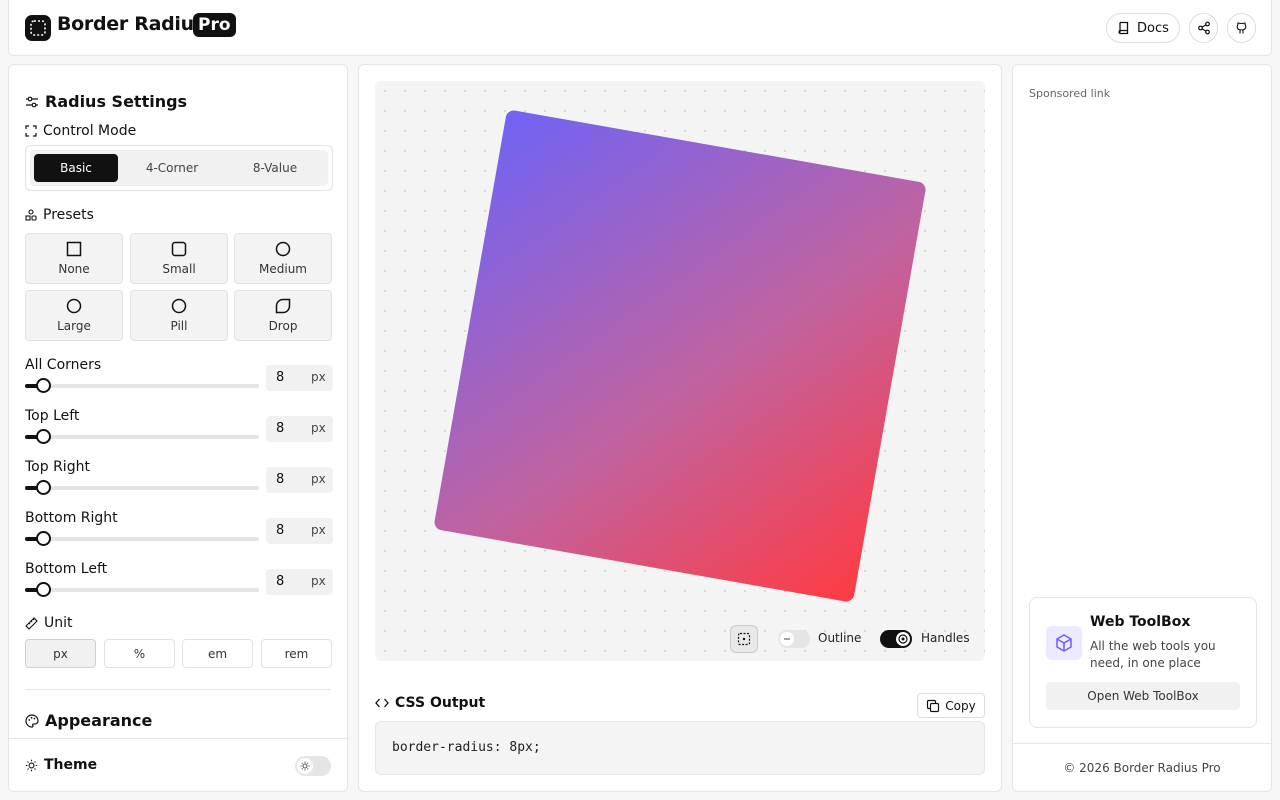 Image resolution: width=1280 pixels, height=800 pixels. What do you see at coordinates (178, 764) in the screenshot?
I see `theme-bar: Theme` at bounding box center [178, 764].